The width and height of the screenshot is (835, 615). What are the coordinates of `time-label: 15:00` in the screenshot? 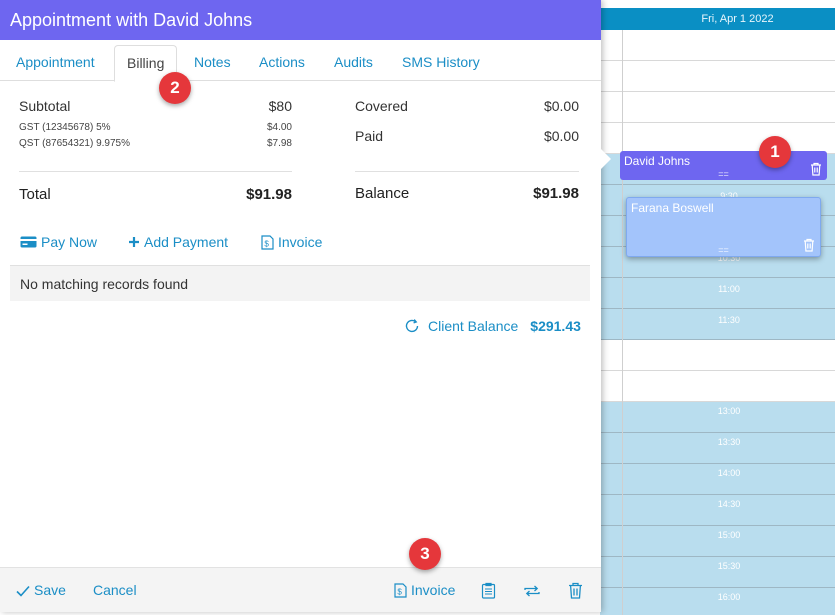 It's located at (729, 535).